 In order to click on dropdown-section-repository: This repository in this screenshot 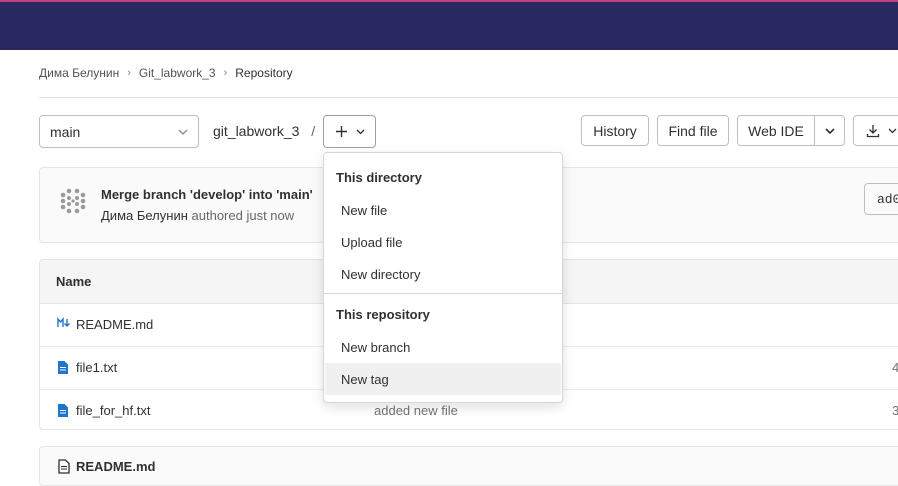, I will do `click(383, 314)`.